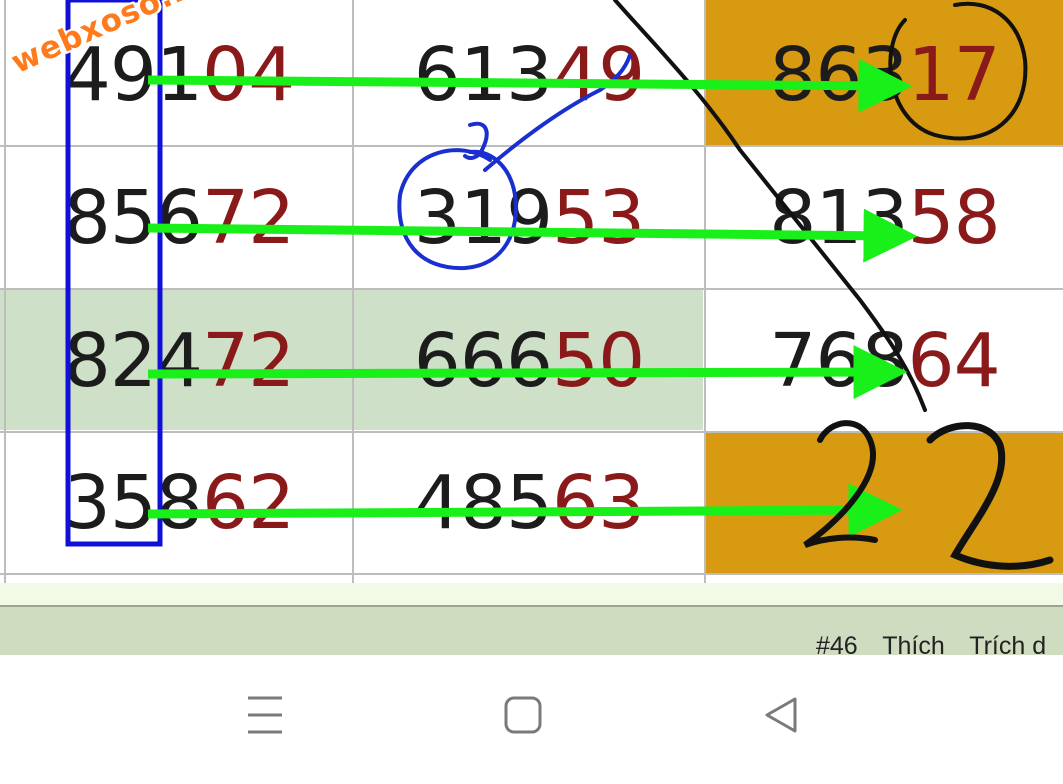  What do you see at coordinates (248, 503) in the screenshot?
I see `number-tail: 62` at bounding box center [248, 503].